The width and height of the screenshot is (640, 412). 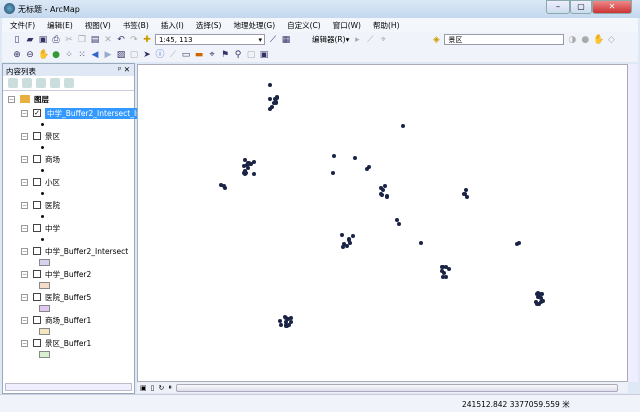 What do you see at coordinates (68, 387) in the screenshot?
I see `toc-horizontal-scrollbar` at bounding box center [68, 387].